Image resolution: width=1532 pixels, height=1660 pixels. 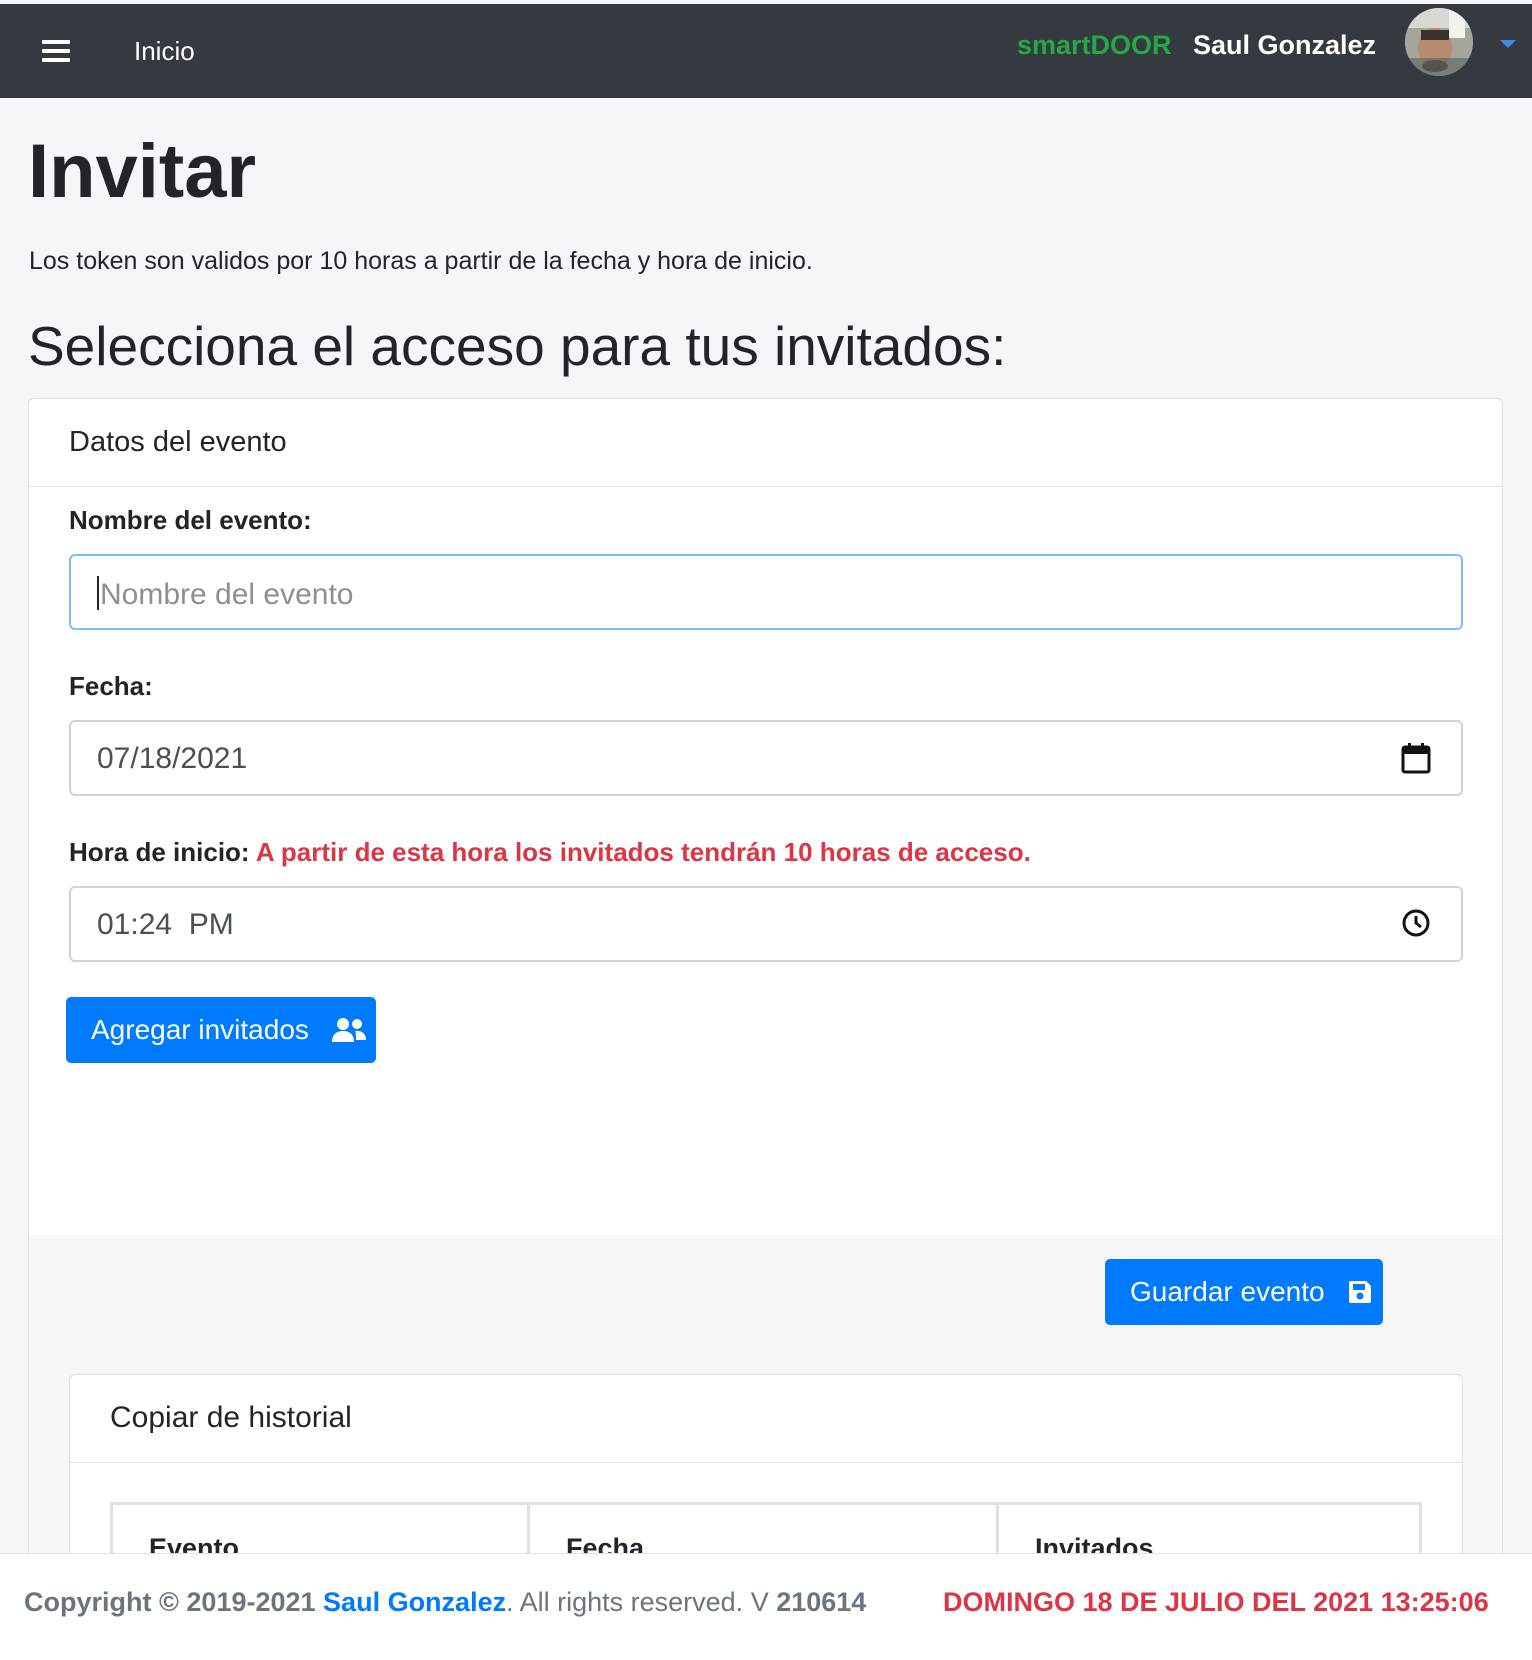 What do you see at coordinates (637, 1602) in the screenshot?
I see `rights-reserved: . All rights reserved. V` at bounding box center [637, 1602].